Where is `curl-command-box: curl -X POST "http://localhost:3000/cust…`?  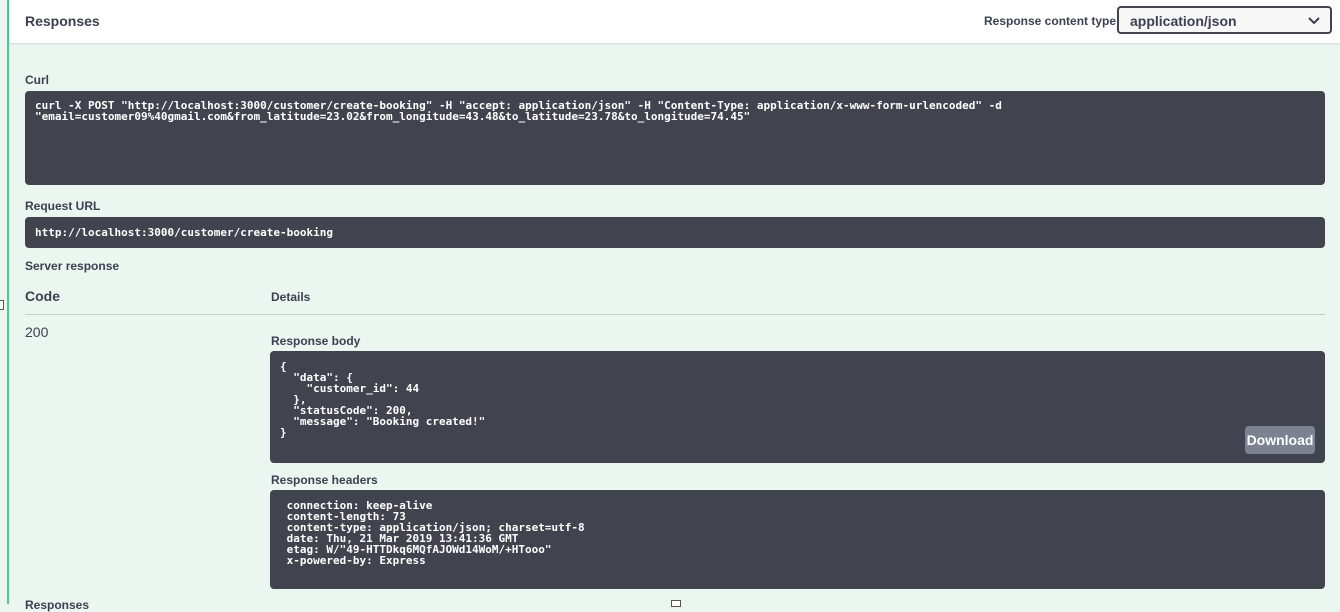
curl-command-box: curl -X POST "http://localhost:3000/cust… is located at coordinates (675, 138).